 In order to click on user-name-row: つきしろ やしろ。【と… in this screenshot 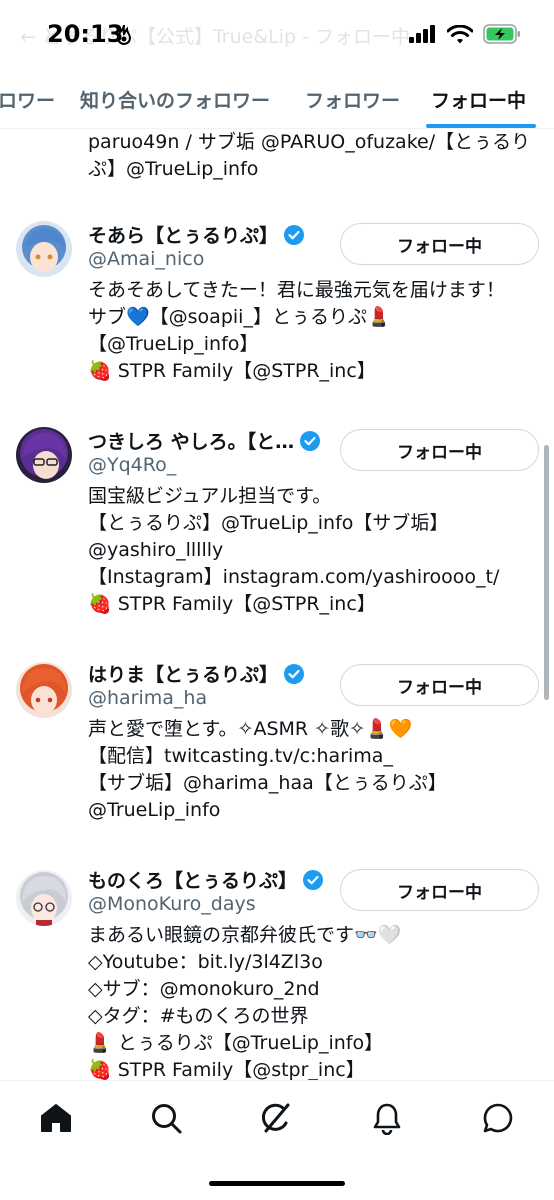, I will do `click(204, 440)`.